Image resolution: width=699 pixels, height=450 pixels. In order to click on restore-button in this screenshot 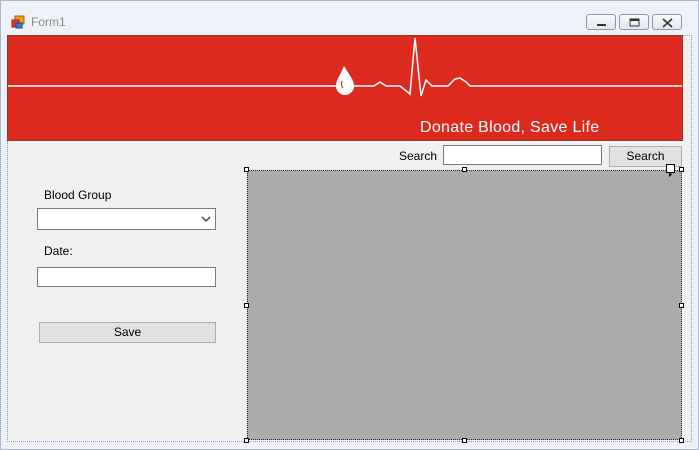, I will do `click(634, 22)`.